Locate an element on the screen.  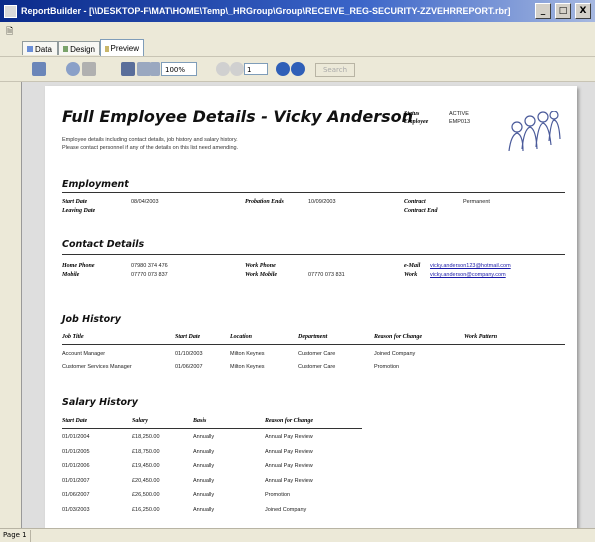
contact-heading: Contact Details is located at coordinates (103, 244).